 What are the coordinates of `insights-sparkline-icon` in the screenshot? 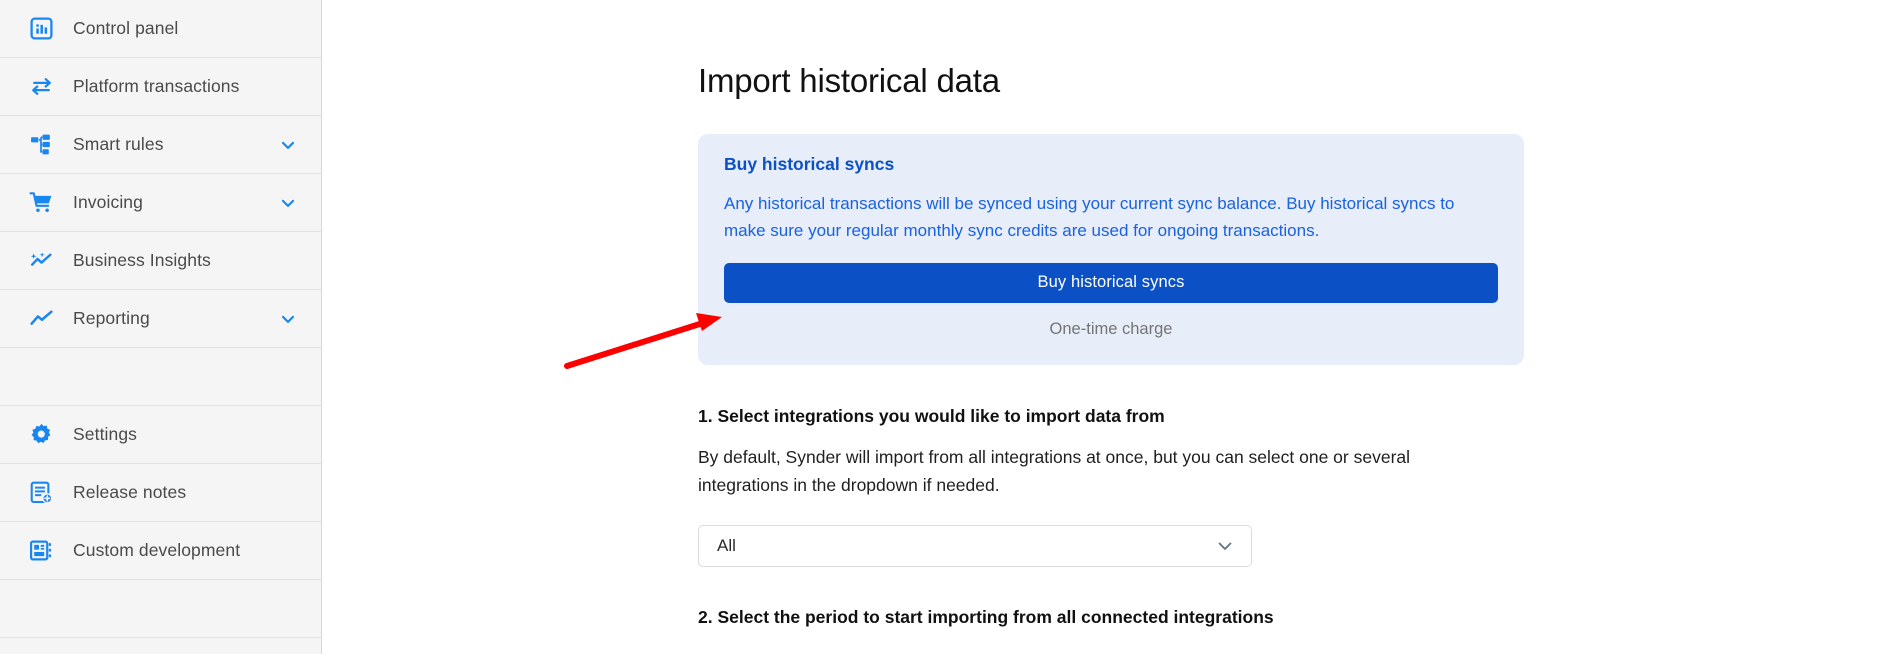 It's located at (41, 261).